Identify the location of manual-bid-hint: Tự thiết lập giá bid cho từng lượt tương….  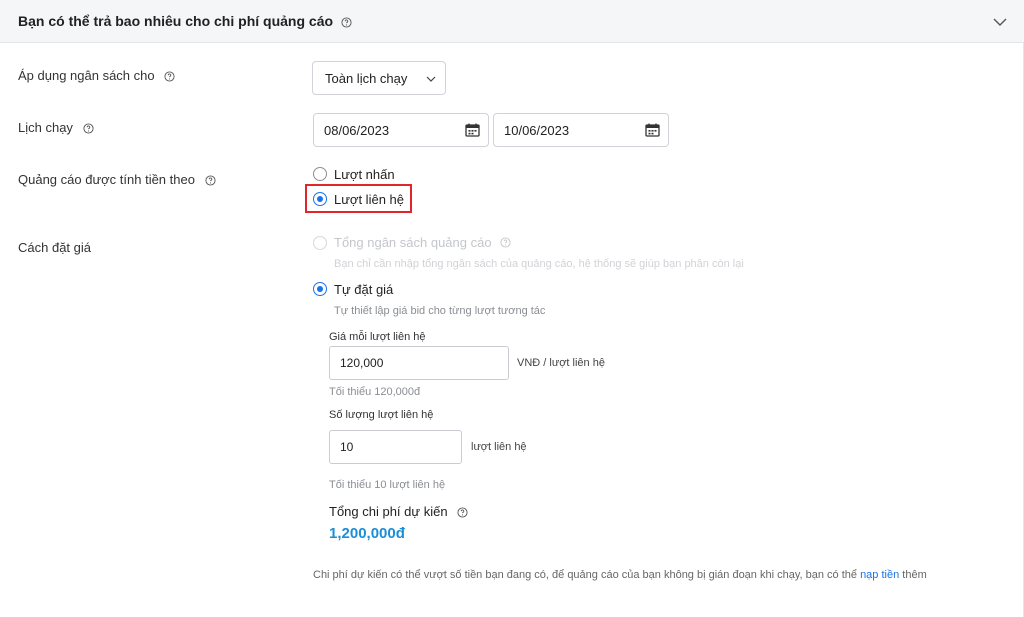
(440, 311).